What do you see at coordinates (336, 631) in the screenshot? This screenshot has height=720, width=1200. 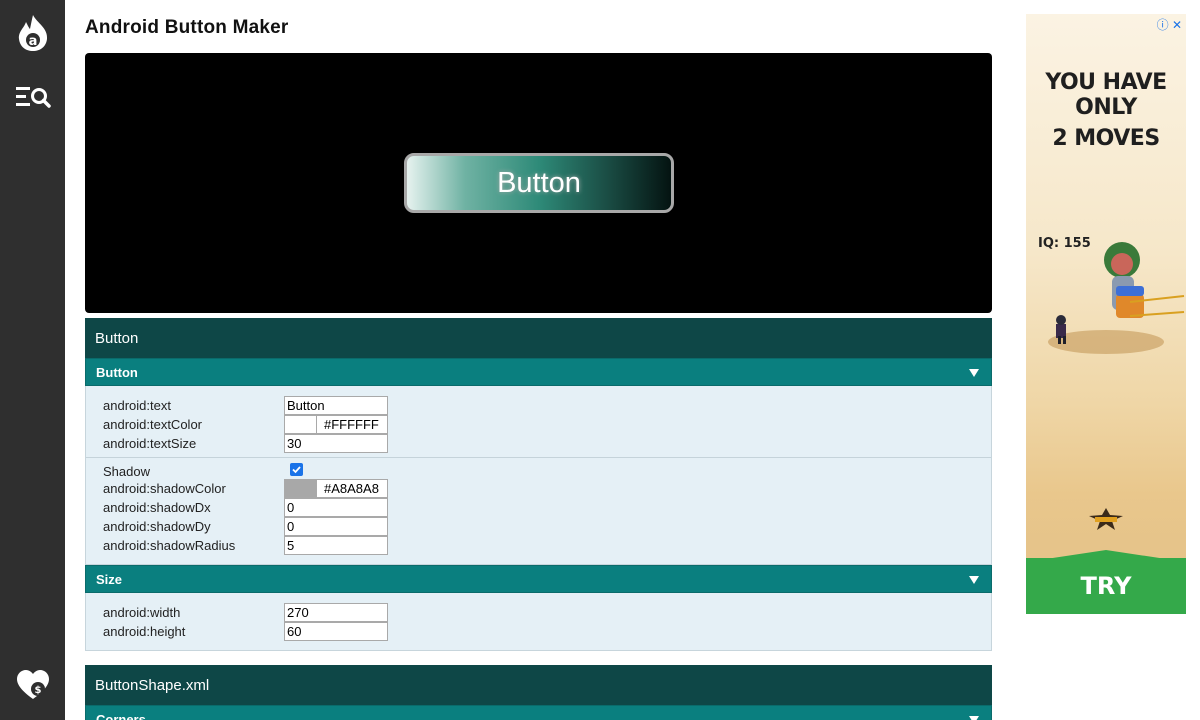 I see `height-input` at bounding box center [336, 631].